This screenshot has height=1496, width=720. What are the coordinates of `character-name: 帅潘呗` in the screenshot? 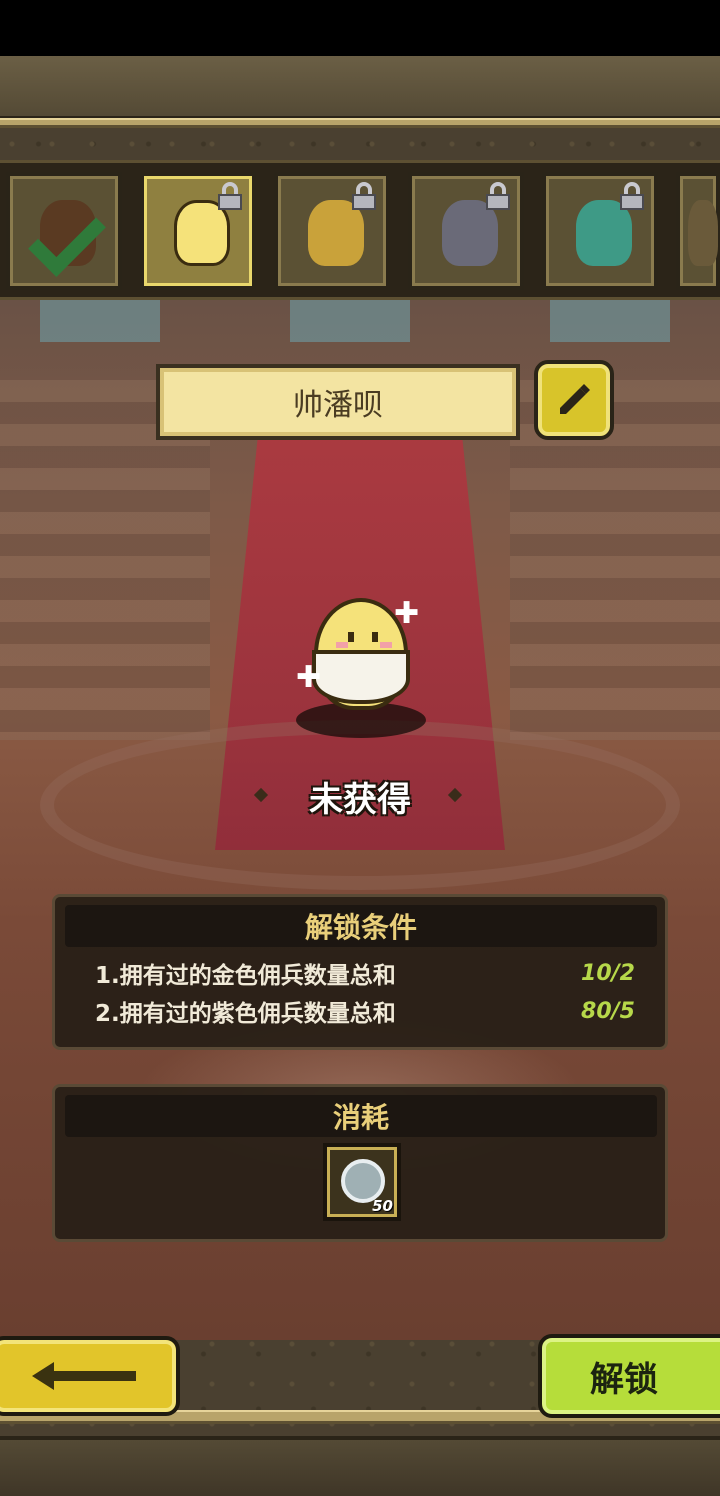 It's located at (338, 405).